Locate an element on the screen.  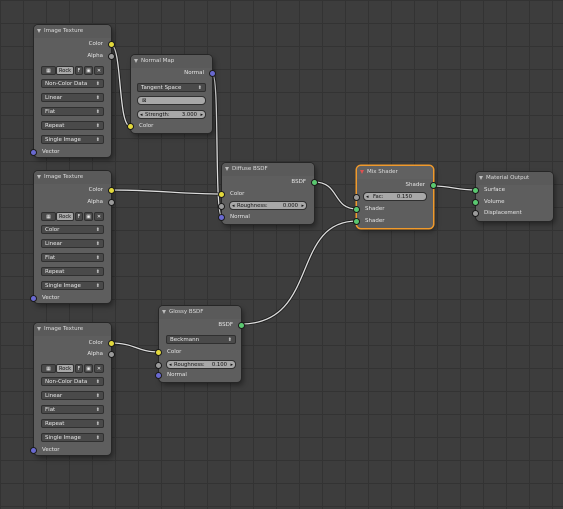
roughness-field: ◂ Roughness: 0.000 ▸ is located at coordinates (268, 205).